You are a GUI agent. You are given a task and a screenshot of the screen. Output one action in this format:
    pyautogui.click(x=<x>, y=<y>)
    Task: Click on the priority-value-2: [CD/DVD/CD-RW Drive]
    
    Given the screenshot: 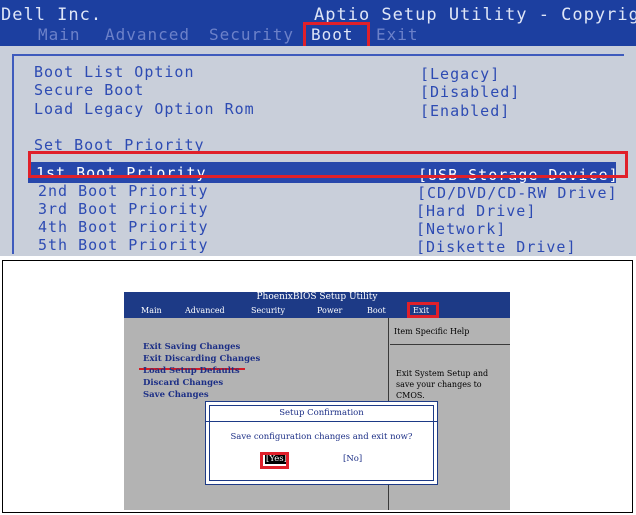 What is the action you would take?
    pyautogui.click(x=517, y=193)
    